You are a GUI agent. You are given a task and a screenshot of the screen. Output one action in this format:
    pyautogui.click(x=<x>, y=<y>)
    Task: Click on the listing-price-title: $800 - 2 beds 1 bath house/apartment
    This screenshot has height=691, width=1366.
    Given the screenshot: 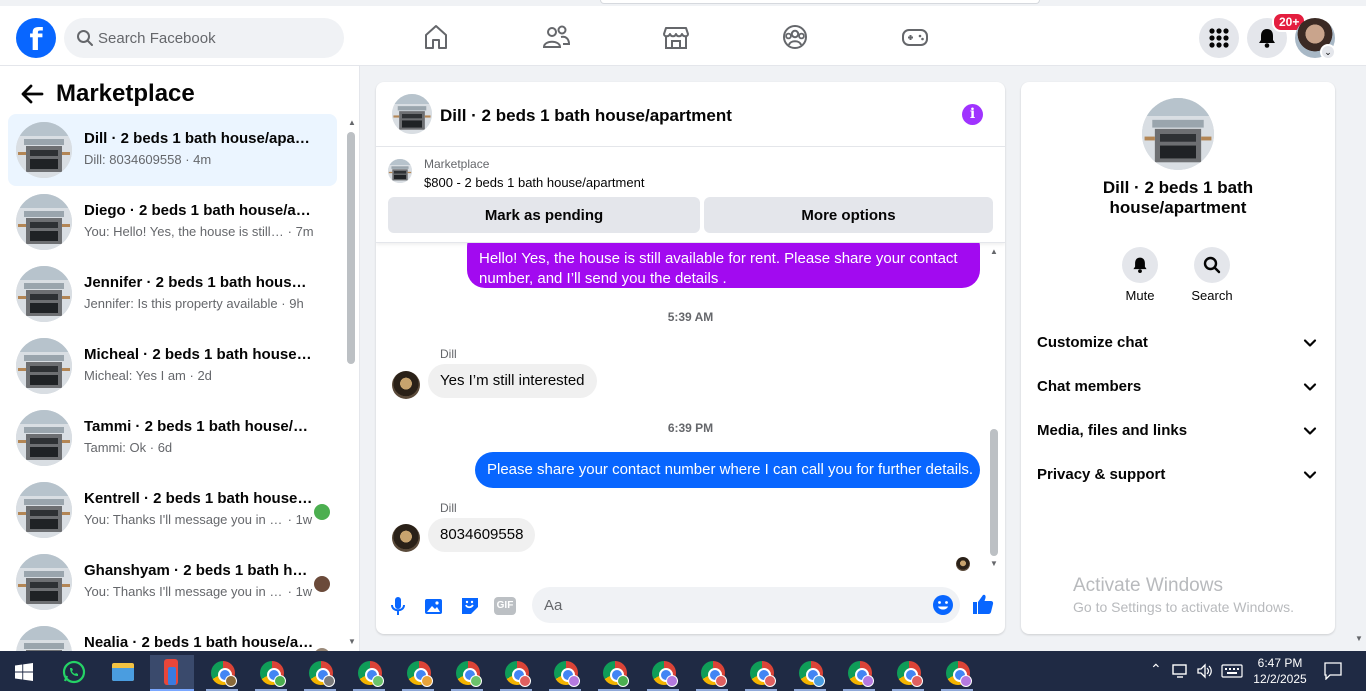 What is the action you would take?
    pyautogui.click(x=534, y=182)
    